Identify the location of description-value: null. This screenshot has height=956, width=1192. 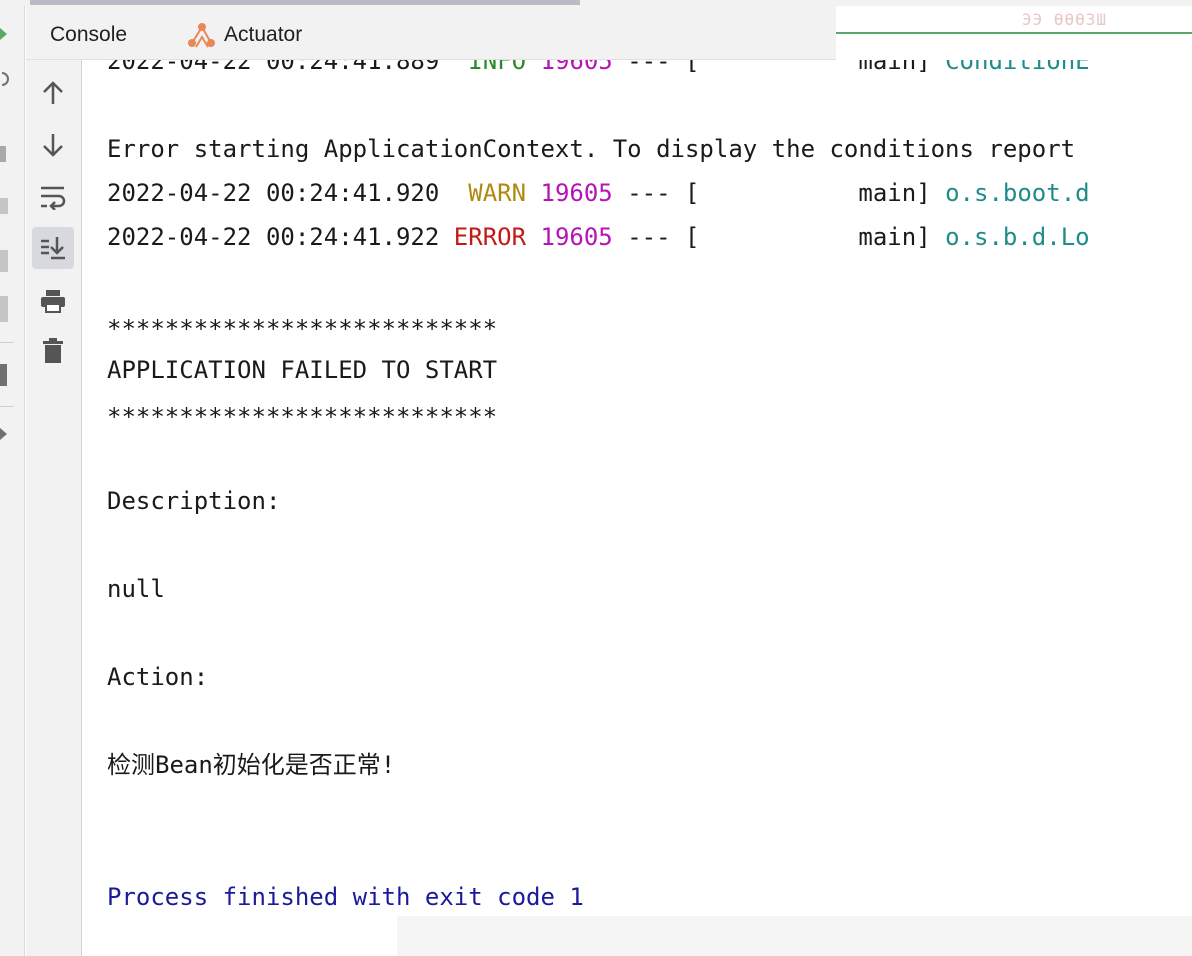
(136, 589).